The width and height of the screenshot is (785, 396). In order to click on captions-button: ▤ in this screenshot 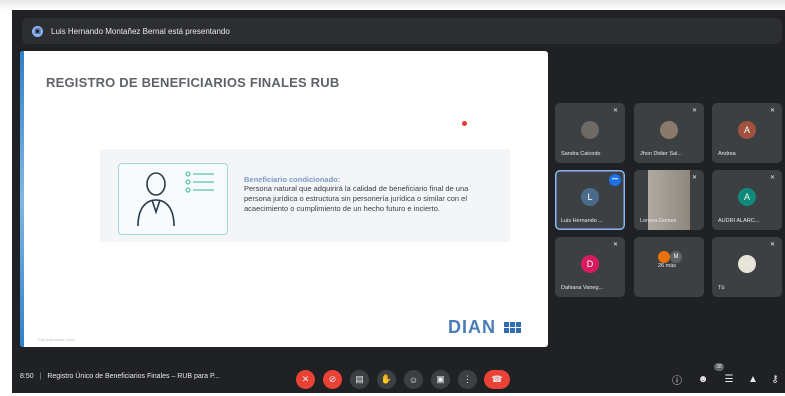, I will do `click(359, 379)`.